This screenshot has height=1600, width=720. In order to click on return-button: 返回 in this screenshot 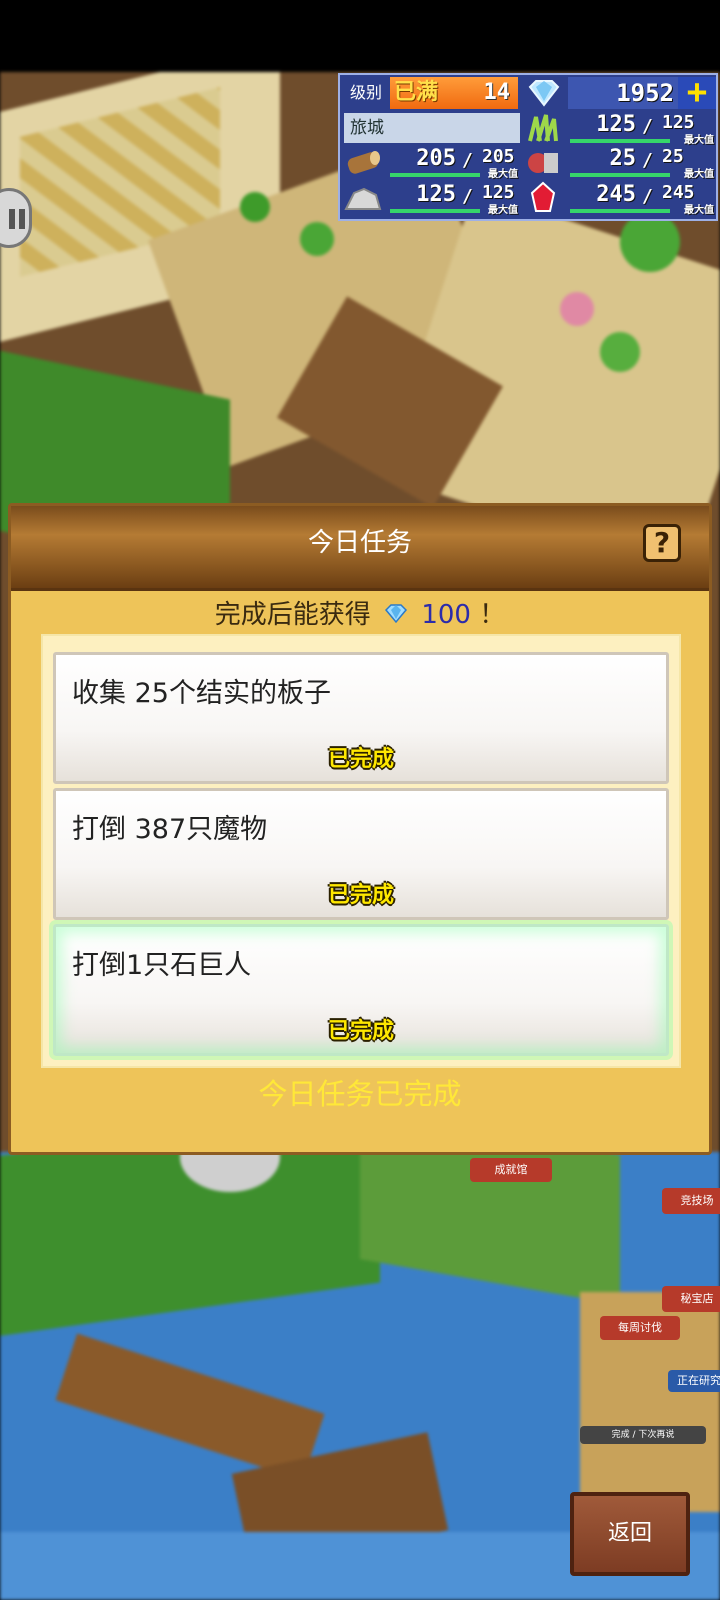, I will do `click(630, 1534)`.